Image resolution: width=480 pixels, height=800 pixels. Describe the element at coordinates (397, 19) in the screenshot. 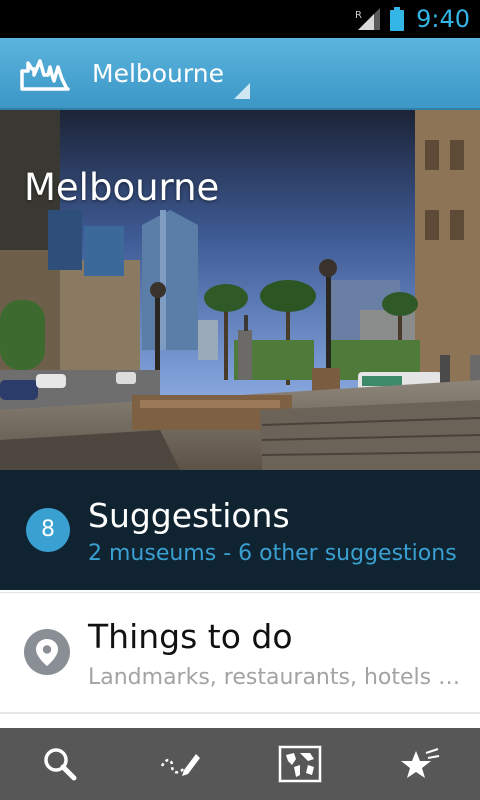

I see `battery-icon` at that location.